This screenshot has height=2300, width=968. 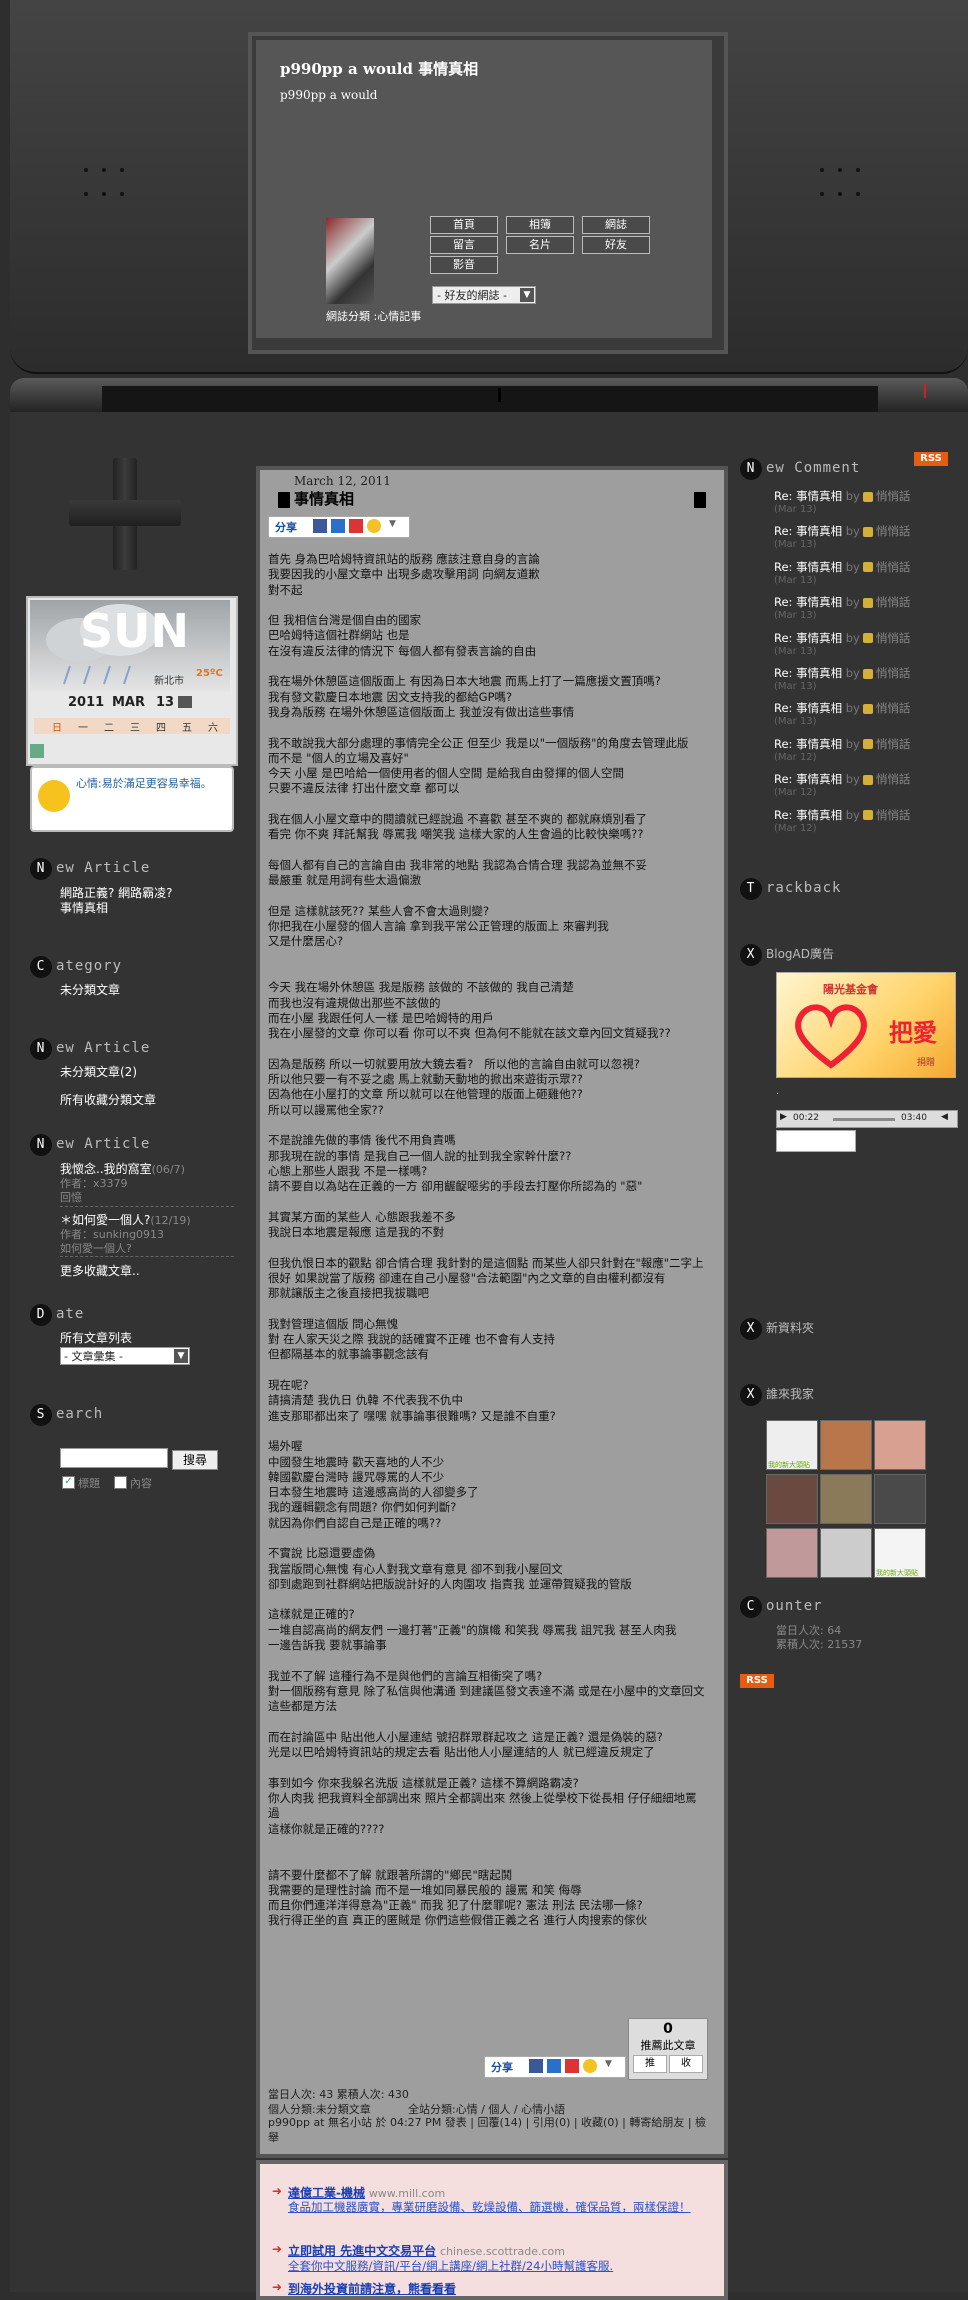 I want to click on archive-select: - 文章彙集 - ▼, so click(x=125, y=1356).